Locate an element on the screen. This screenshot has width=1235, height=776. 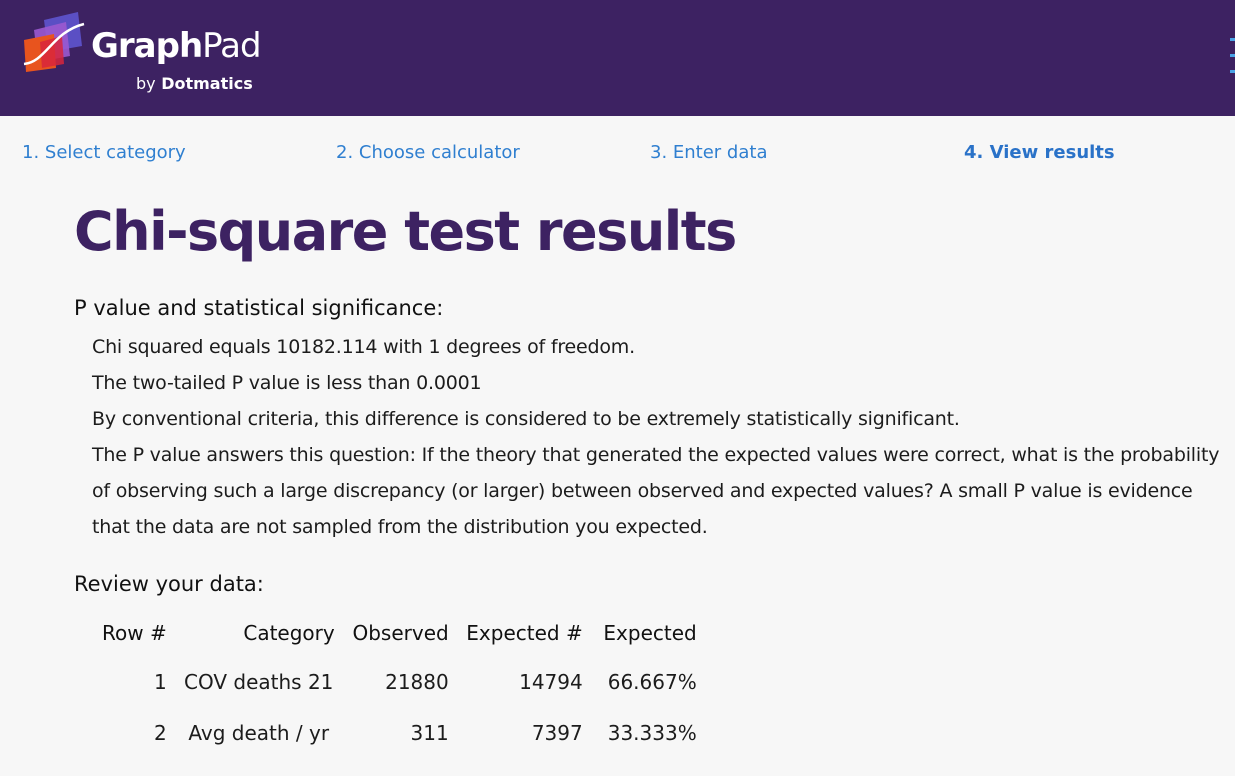
brand-byline: by Dotmatics is located at coordinates (194, 83).